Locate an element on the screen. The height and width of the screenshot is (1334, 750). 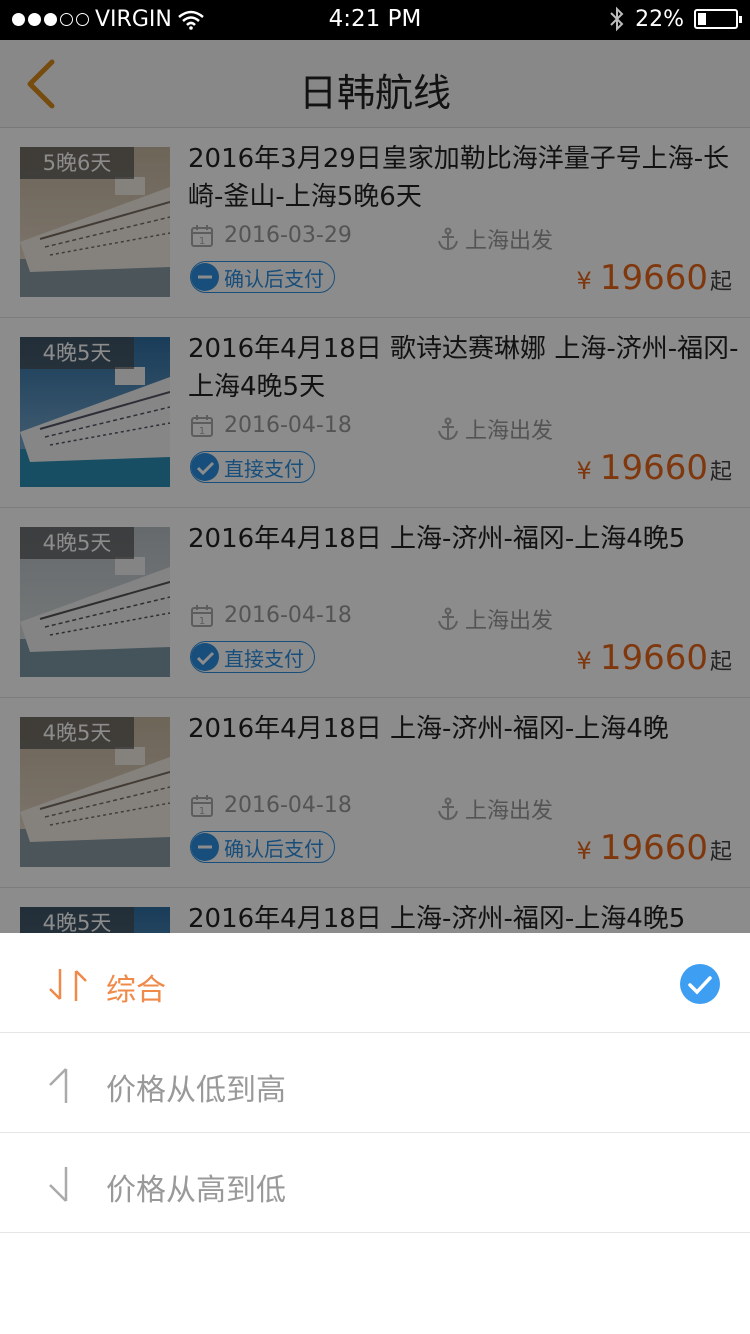
sort-option: 价格从低到高 is located at coordinates (375, 1083).